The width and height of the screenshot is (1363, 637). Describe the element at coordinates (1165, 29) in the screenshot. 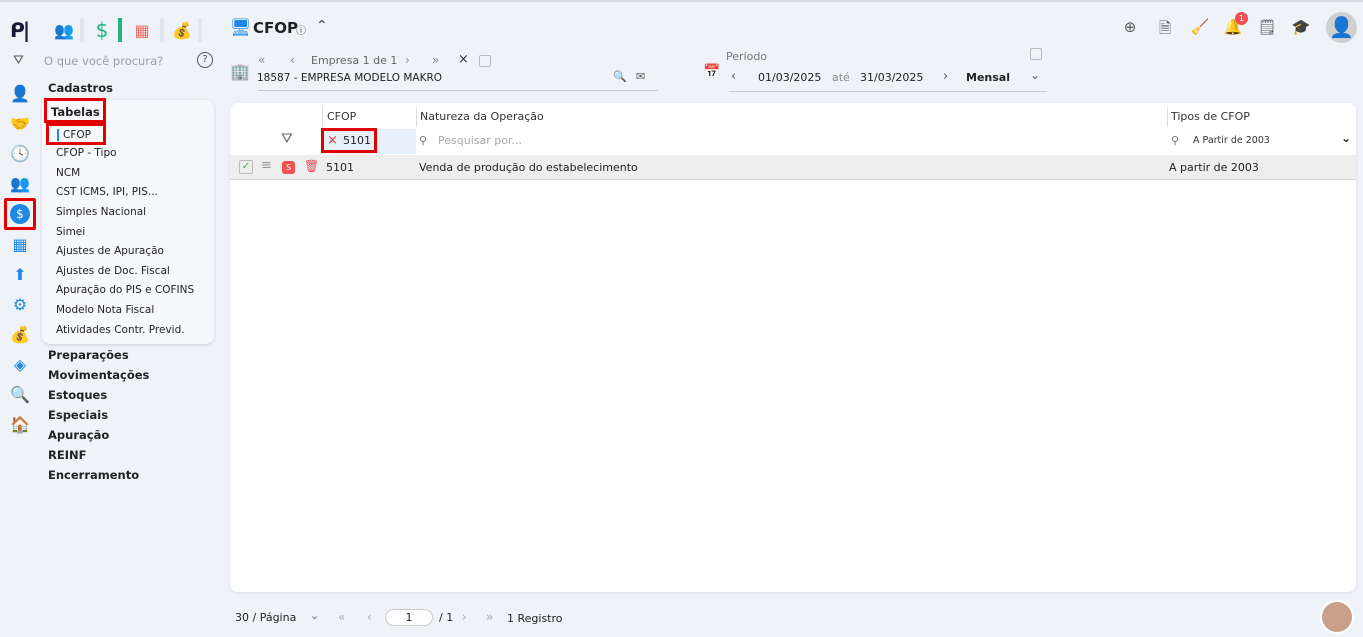

I see `document-icon: 🗎` at that location.